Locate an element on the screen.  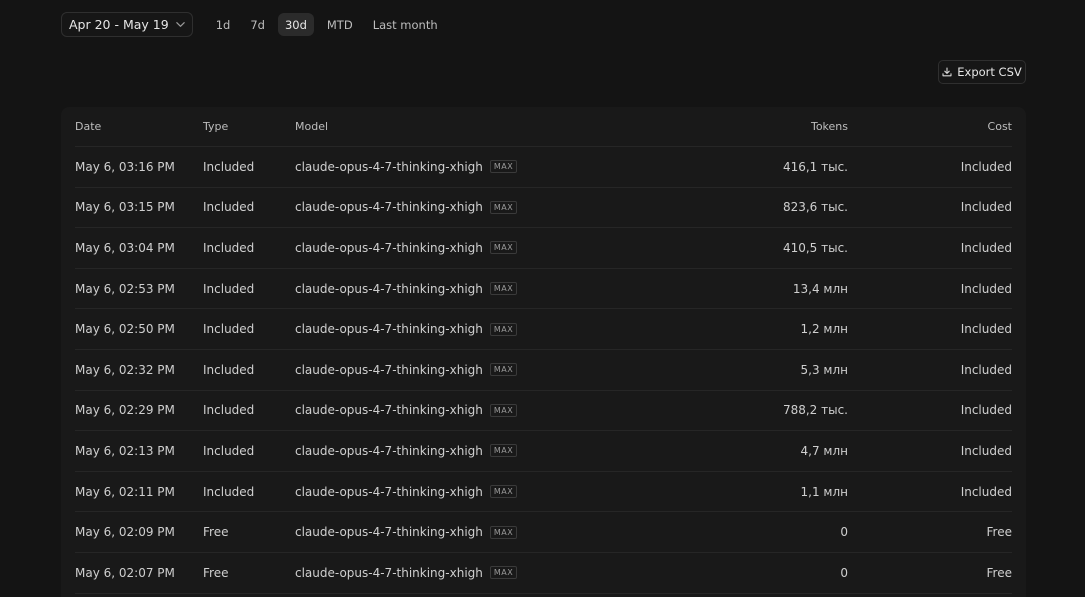
table-header-row: Date Type Model Tokens Cost is located at coordinates (543, 127).